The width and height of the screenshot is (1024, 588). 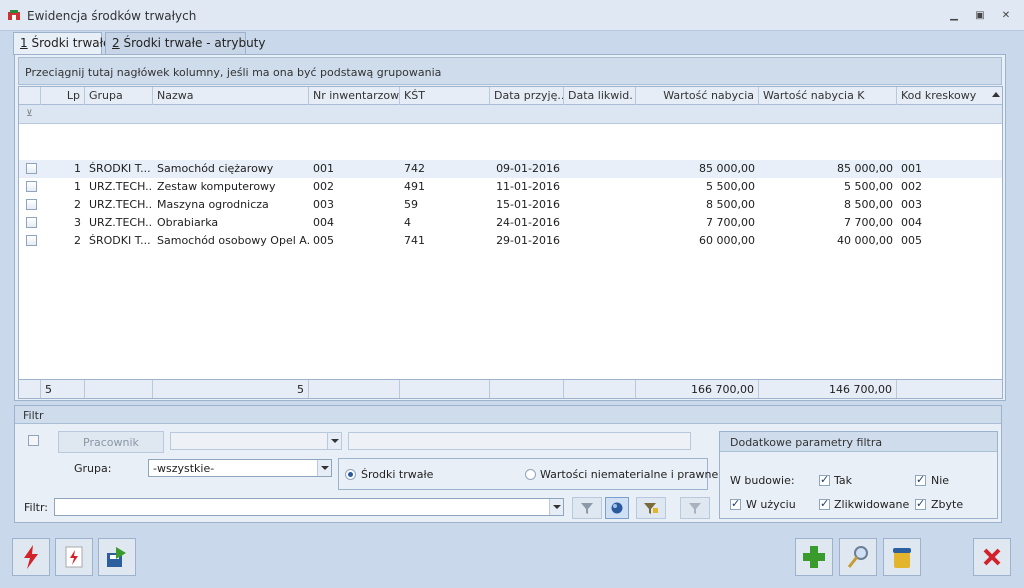 I want to click on radio-wartosci-niematerialne, so click(x=530, y=474).